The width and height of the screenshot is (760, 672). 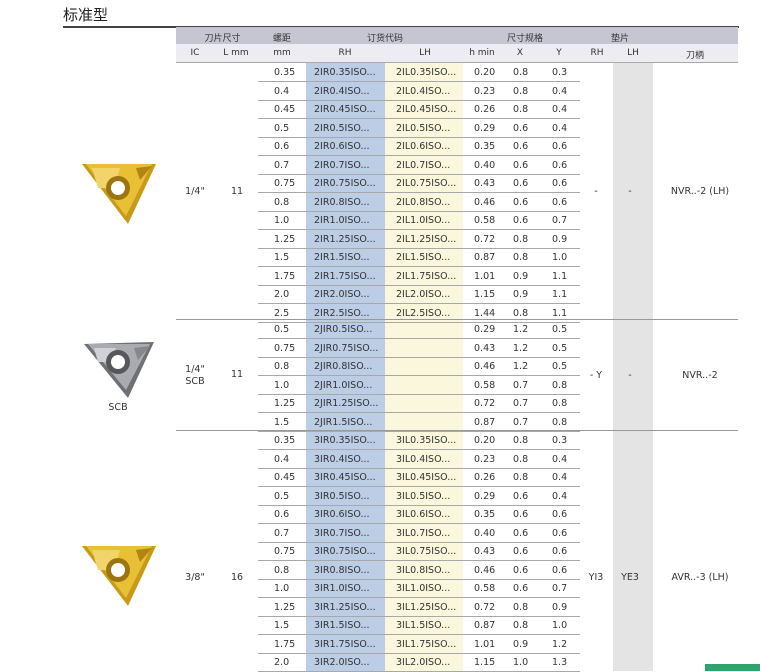 I want to click on table-row: 0.45 3IR0.45ISO... 3IL0.45ISO... 0.26 0.8 0.4, so click(x=419, y=477).